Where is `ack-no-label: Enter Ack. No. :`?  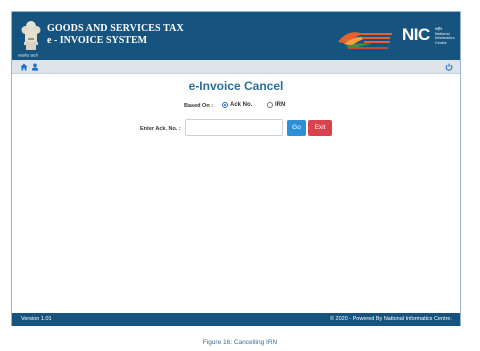
ack-no-label: Enter Ack. No. : is located at coordinates (160, 129).